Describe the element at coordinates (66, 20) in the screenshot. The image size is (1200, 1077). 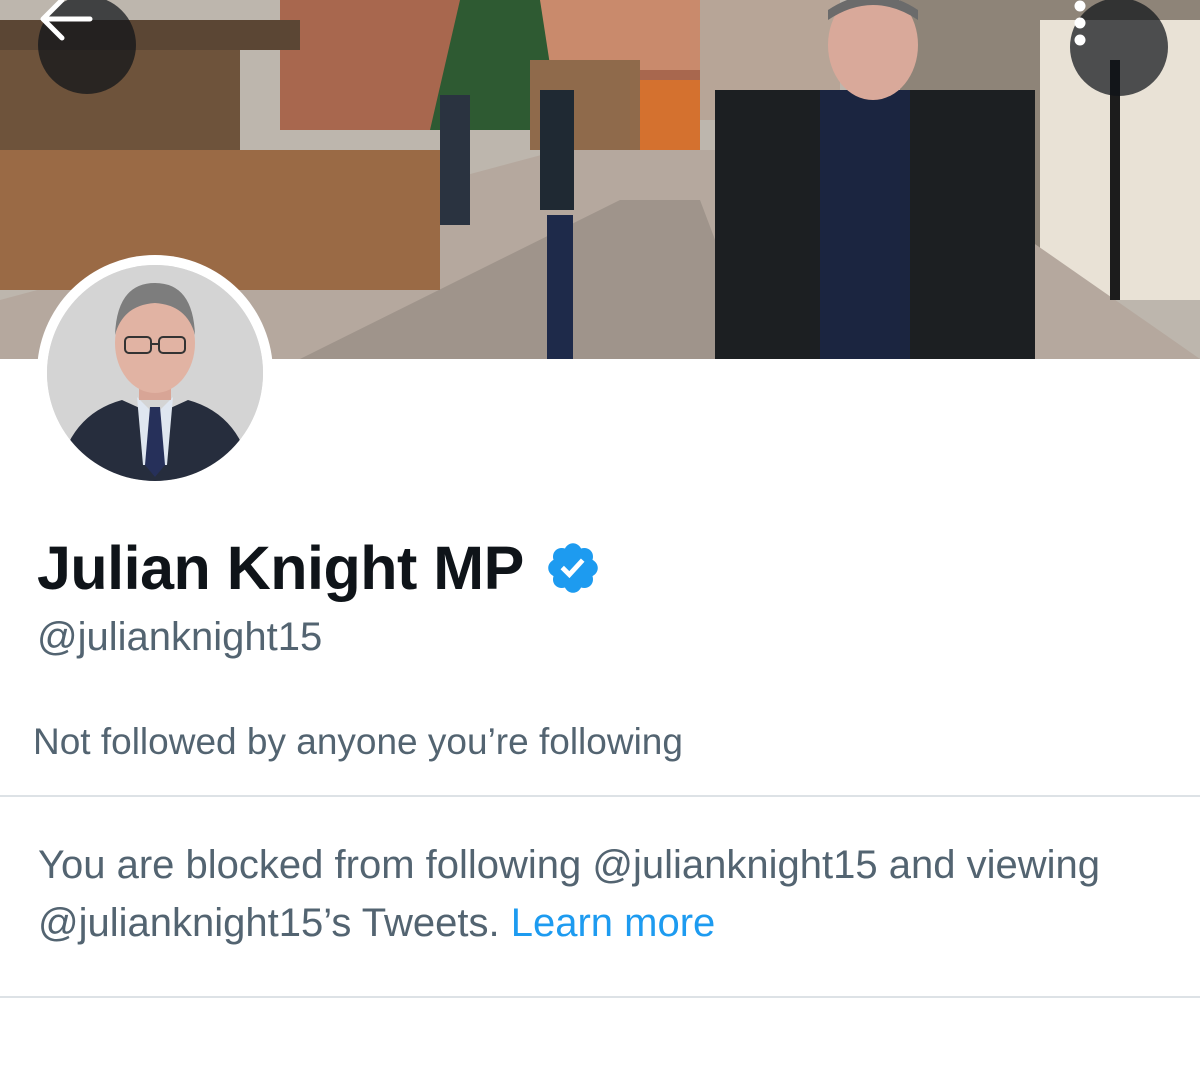
I see `arrow-left-icon` at that location.